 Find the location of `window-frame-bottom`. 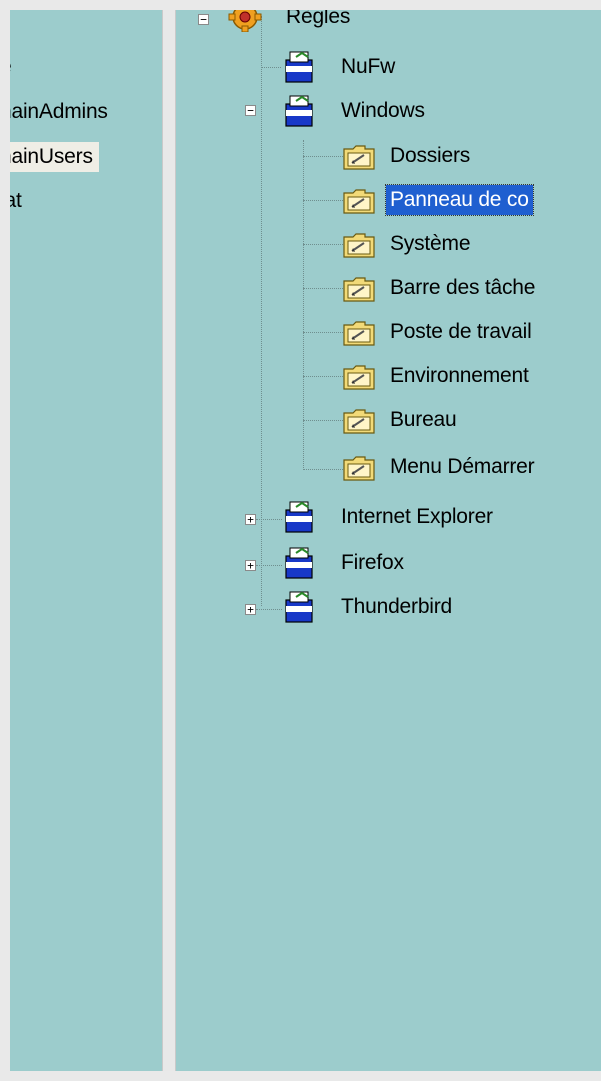

window-frame-bottom is located at coordinates (300, 1076).